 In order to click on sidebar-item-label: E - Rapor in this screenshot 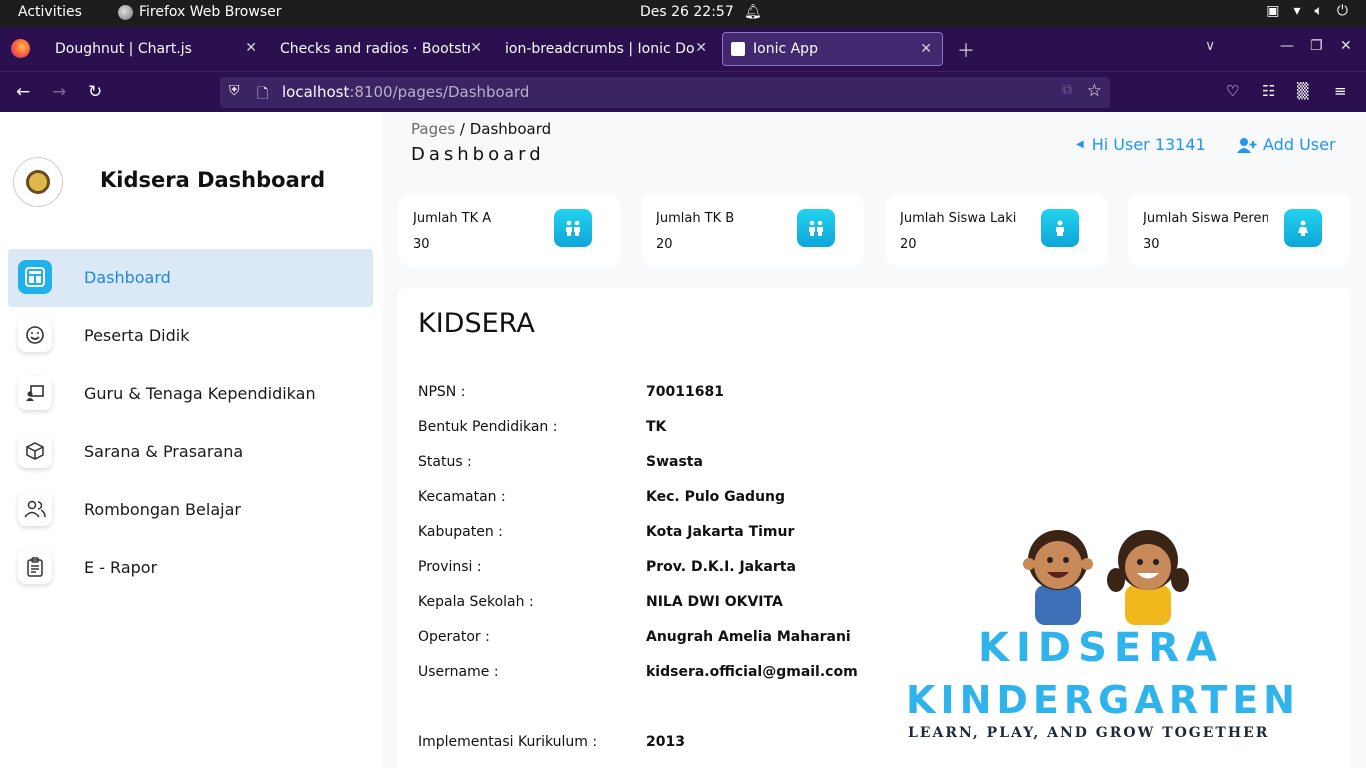, I will do `click(121, 567)`.